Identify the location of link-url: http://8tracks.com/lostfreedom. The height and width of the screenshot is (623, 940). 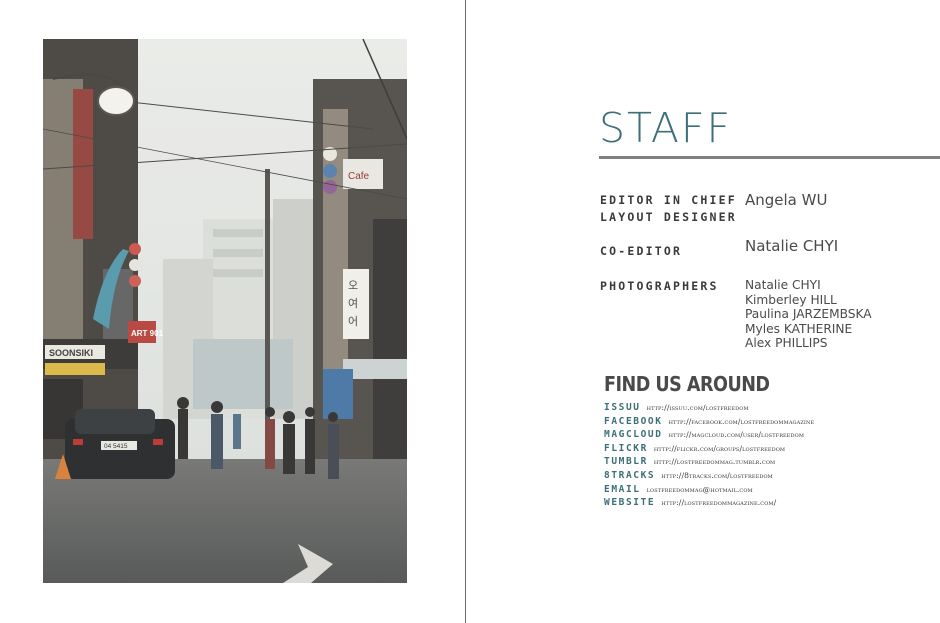
(717, 475).